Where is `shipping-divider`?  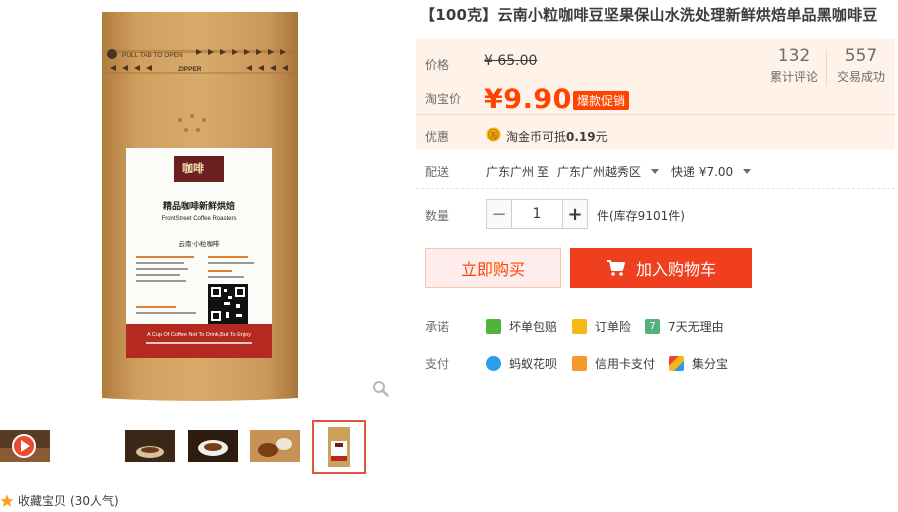
shipping-divider is located at coordinates (655, 188).